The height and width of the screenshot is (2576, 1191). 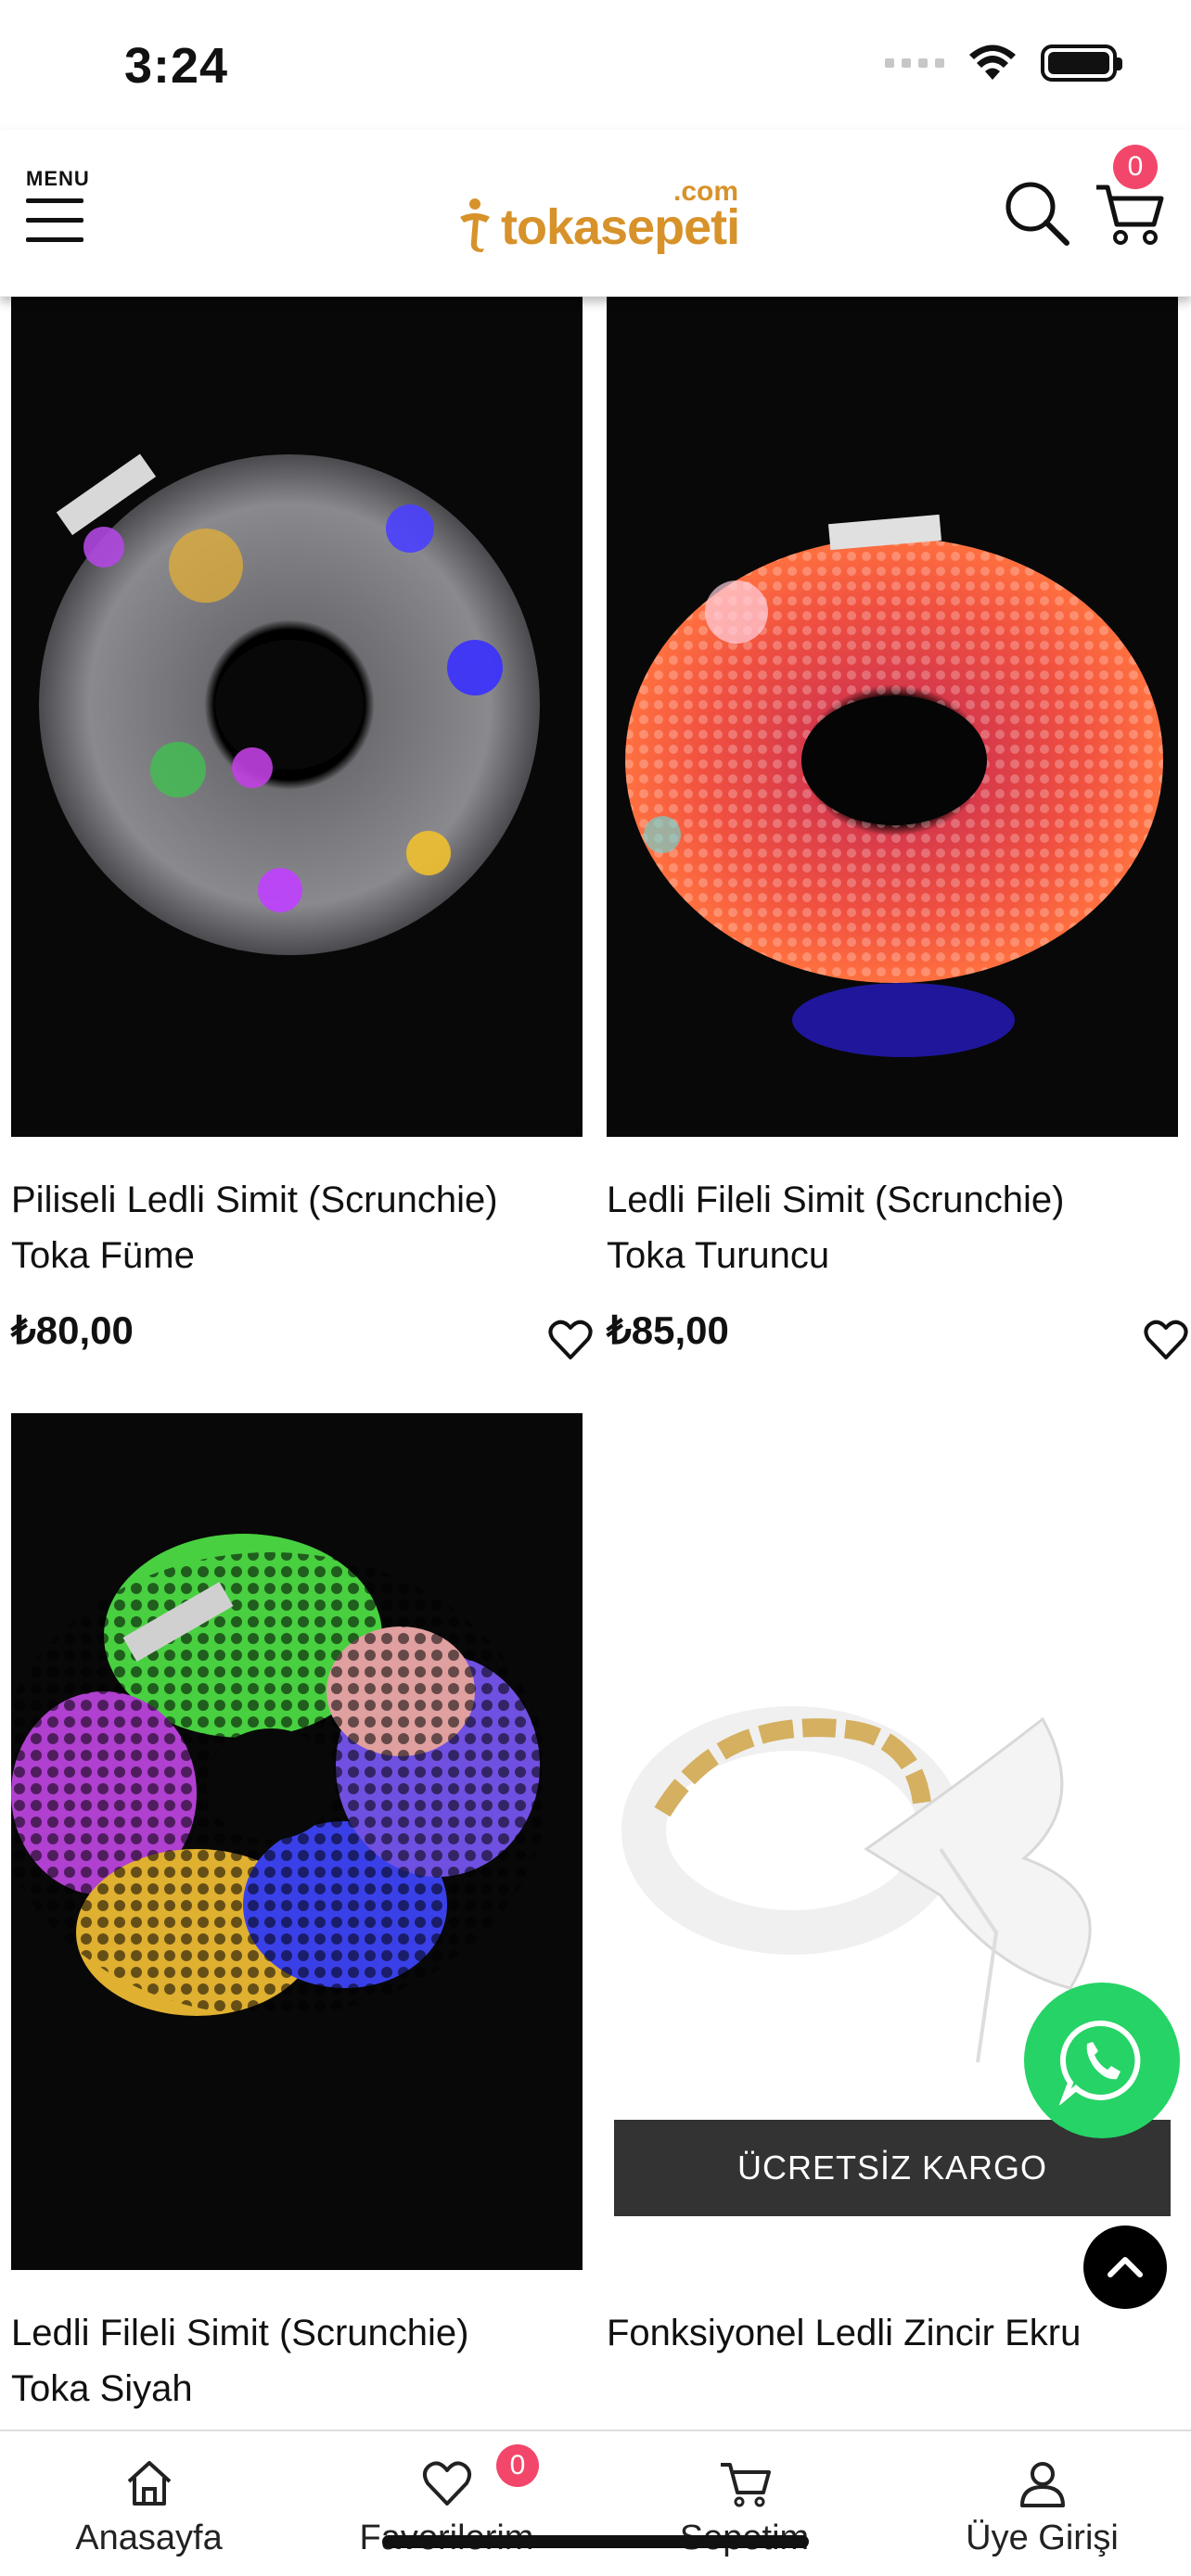 I want to click on signal-icon, so click(x=914, y=63).